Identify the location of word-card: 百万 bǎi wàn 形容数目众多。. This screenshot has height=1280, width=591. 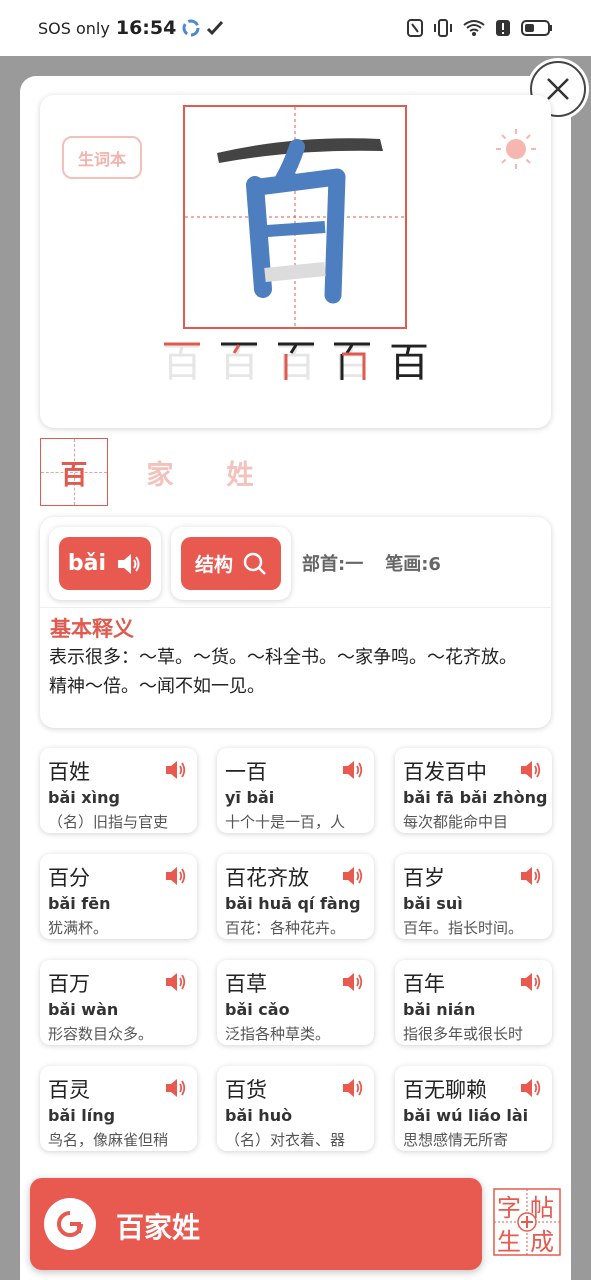
(118, 1002).